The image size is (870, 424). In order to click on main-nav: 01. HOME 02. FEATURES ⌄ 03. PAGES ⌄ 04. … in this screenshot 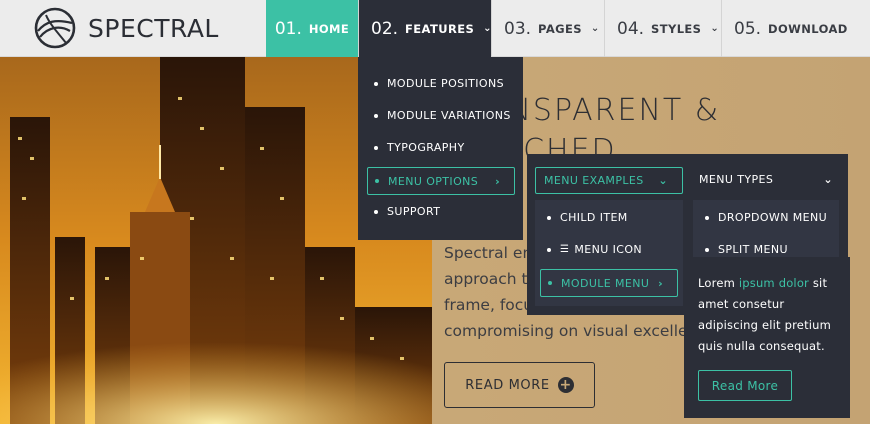, I will do `click(557, 28)`.